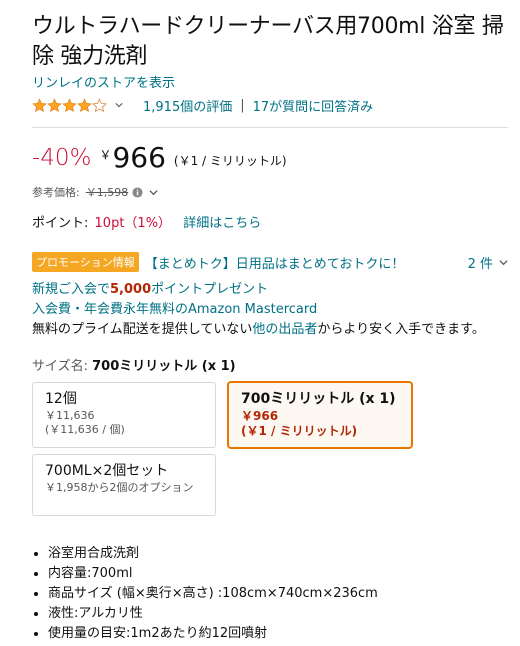 The width and height of the screenshot is (520, 646). Describe the element at coordinates (70, 415) in the screenshot. I see `size-option-price: ￥11,636` at that location.